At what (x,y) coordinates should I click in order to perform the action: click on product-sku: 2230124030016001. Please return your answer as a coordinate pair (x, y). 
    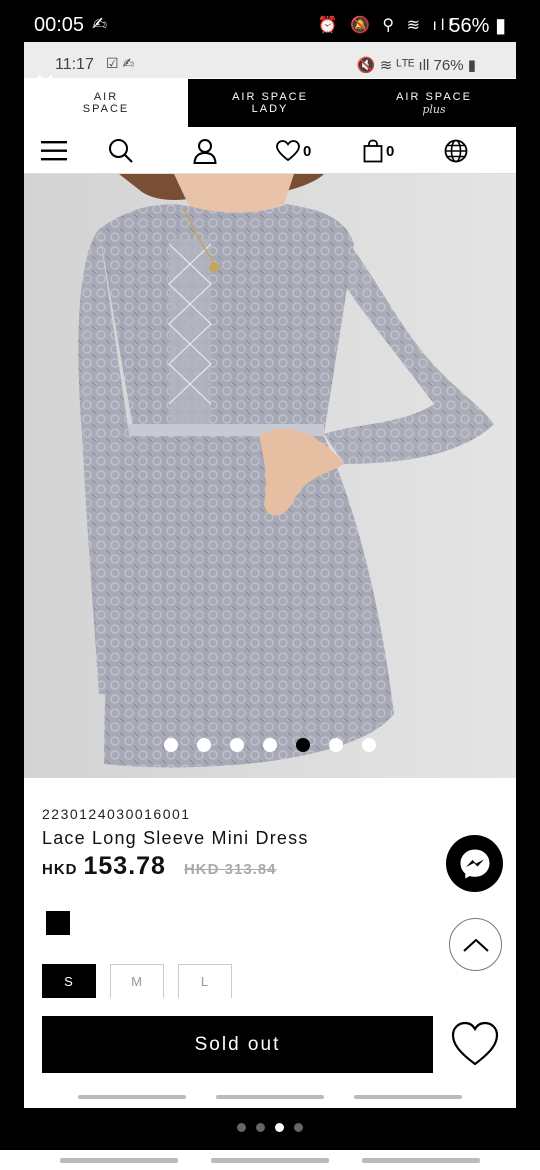
    Looking at the image, I should click on (116, 814).